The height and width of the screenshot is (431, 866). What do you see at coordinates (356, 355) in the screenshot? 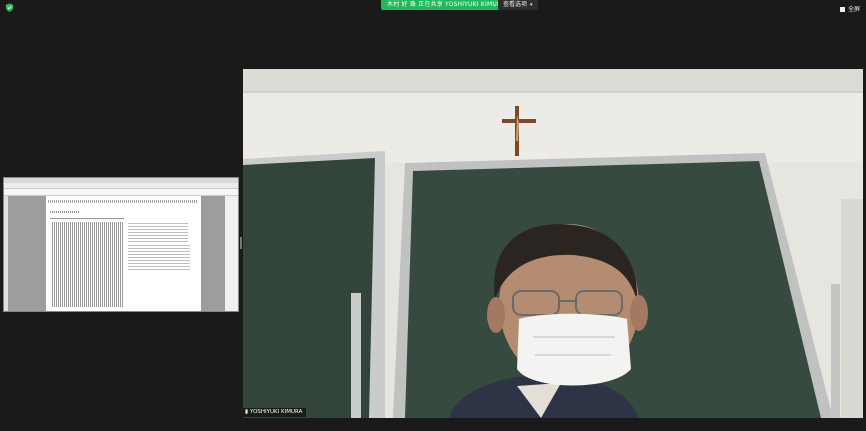
I see `board-handle-left` at bounding box center [356, 355].